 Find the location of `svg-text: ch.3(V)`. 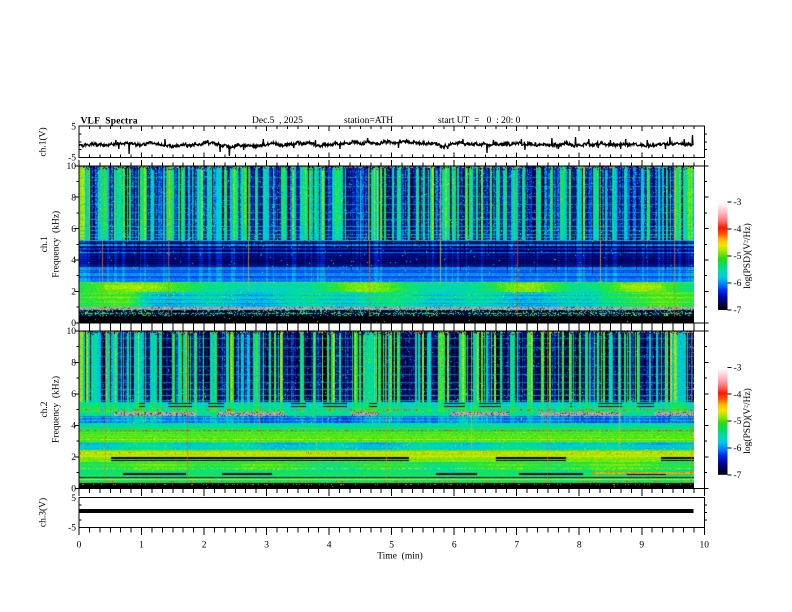

svg-text: ch.3(V) is located at coordinates (43, 512).